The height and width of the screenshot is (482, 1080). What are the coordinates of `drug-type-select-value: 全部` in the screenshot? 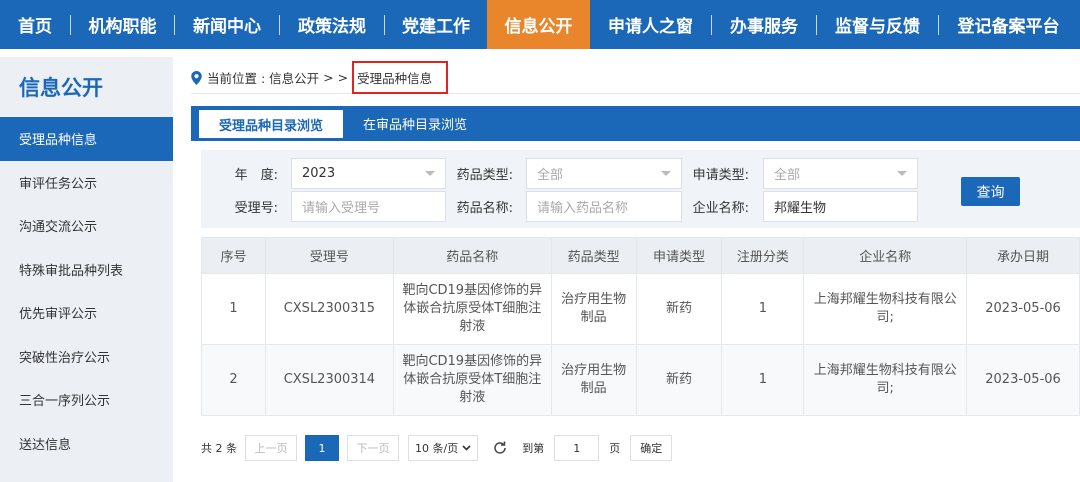 It's located at (550, 175).